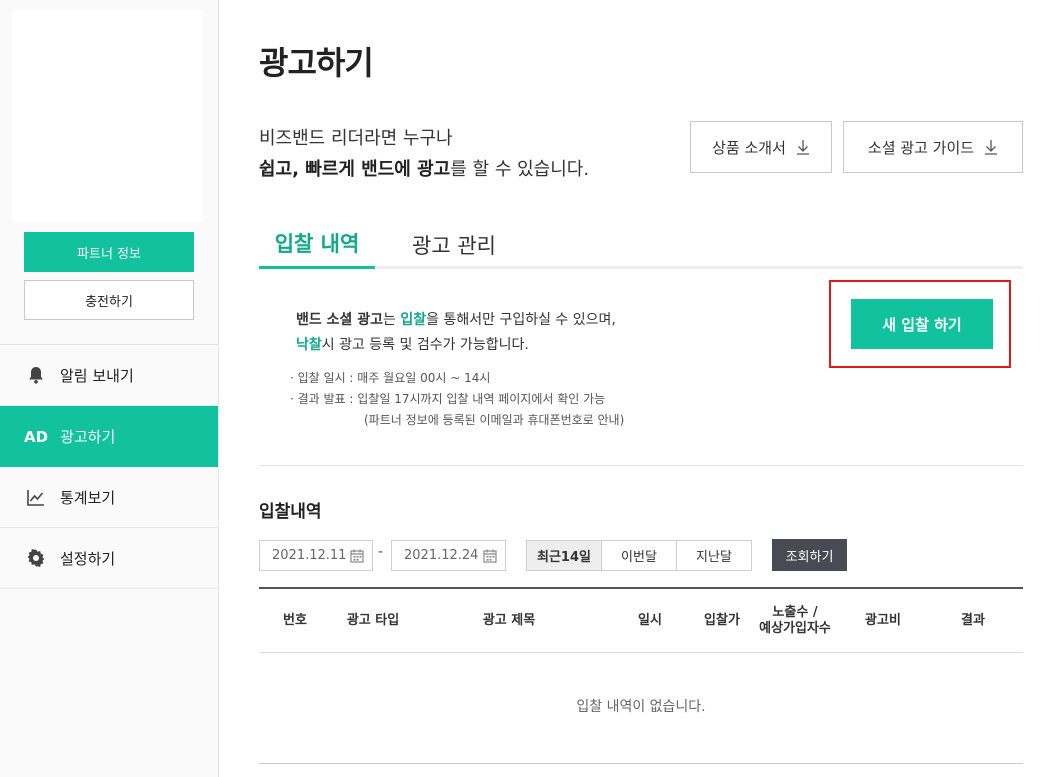 This screenshot has width=1057, height=777. What do you see at coordinates (641, 763) in the screenshot?
I see `table-bottom-border` at bounding box center [641, 763].